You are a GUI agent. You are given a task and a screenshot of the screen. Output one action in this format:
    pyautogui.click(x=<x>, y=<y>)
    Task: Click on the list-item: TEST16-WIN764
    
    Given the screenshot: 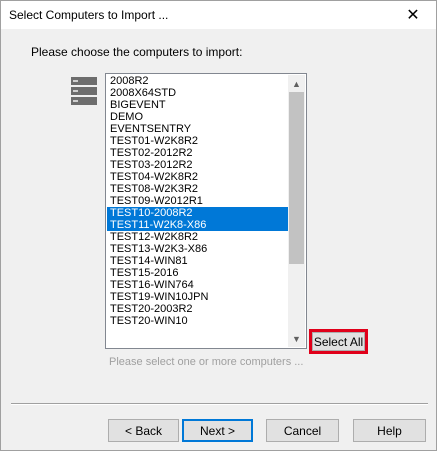 What is the action you would take?
    pyautogui.click(x=199, y=285)
    